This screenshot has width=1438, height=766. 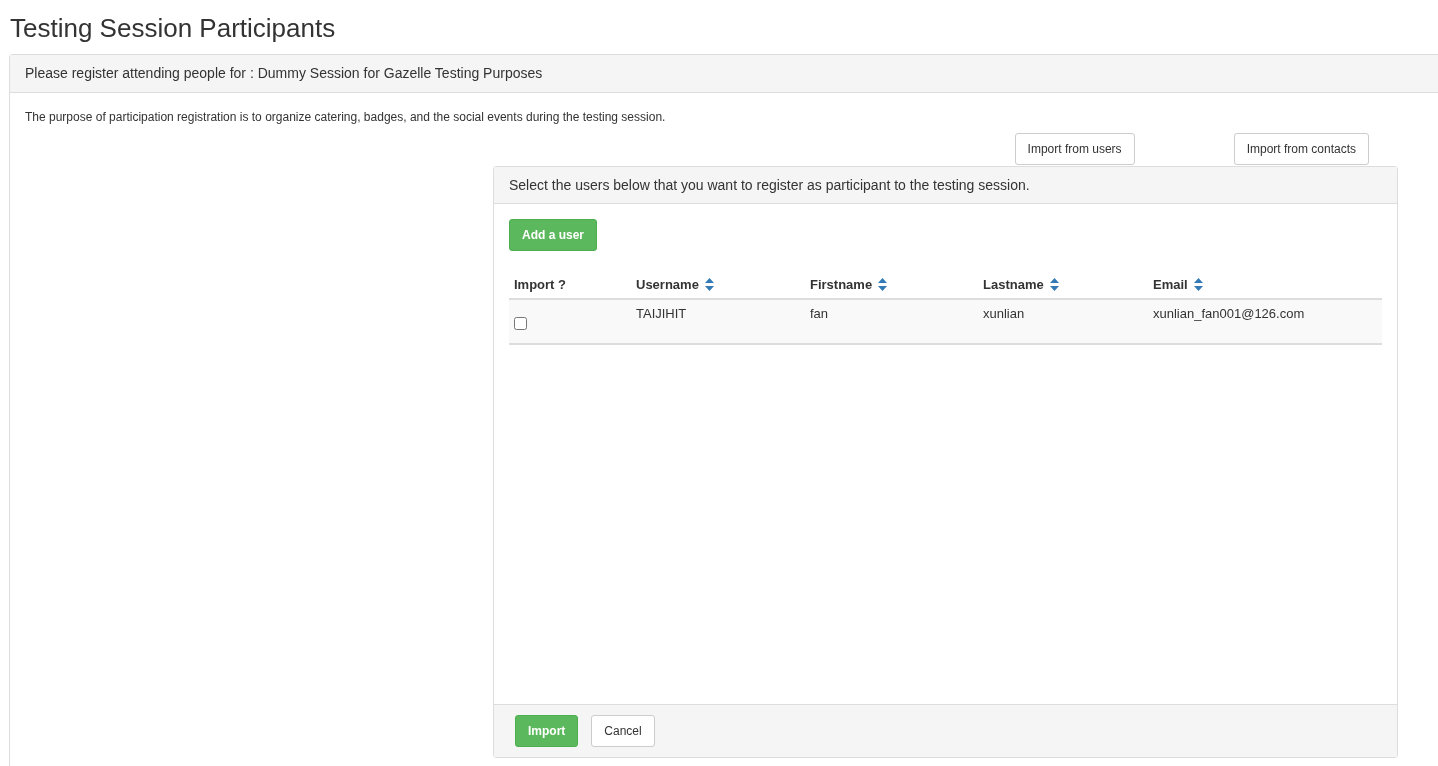 What do you see at coordinates (724, 74) in the screenshot?
I see `panel-heading: Please register attending people for : Dummy Session for Gazelle Testing Purposes` at bounding box center [724, 74].